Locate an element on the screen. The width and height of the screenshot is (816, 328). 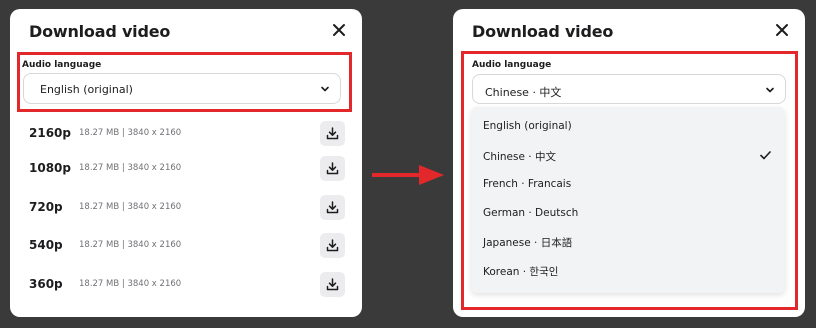
download-button-2160p is located at coordinates (332, 133).